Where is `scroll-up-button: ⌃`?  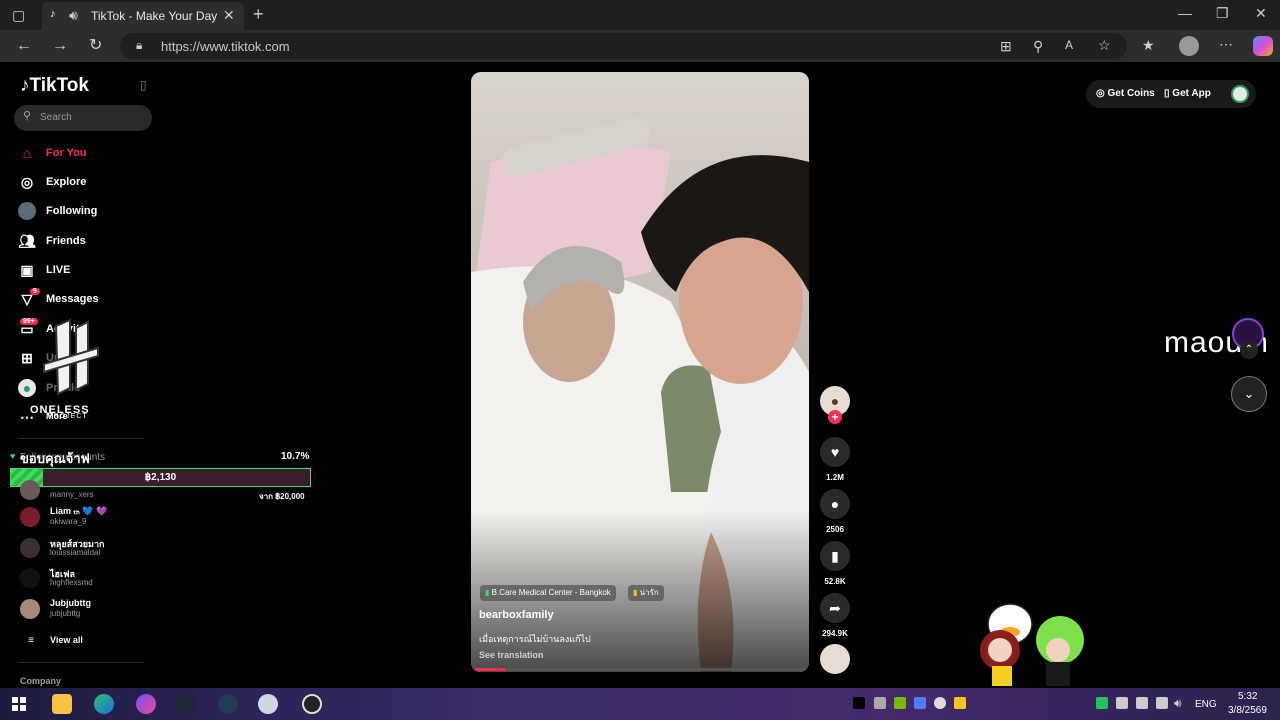
scroll-up-button: ⌃ is located at coordinates (1249, 350).